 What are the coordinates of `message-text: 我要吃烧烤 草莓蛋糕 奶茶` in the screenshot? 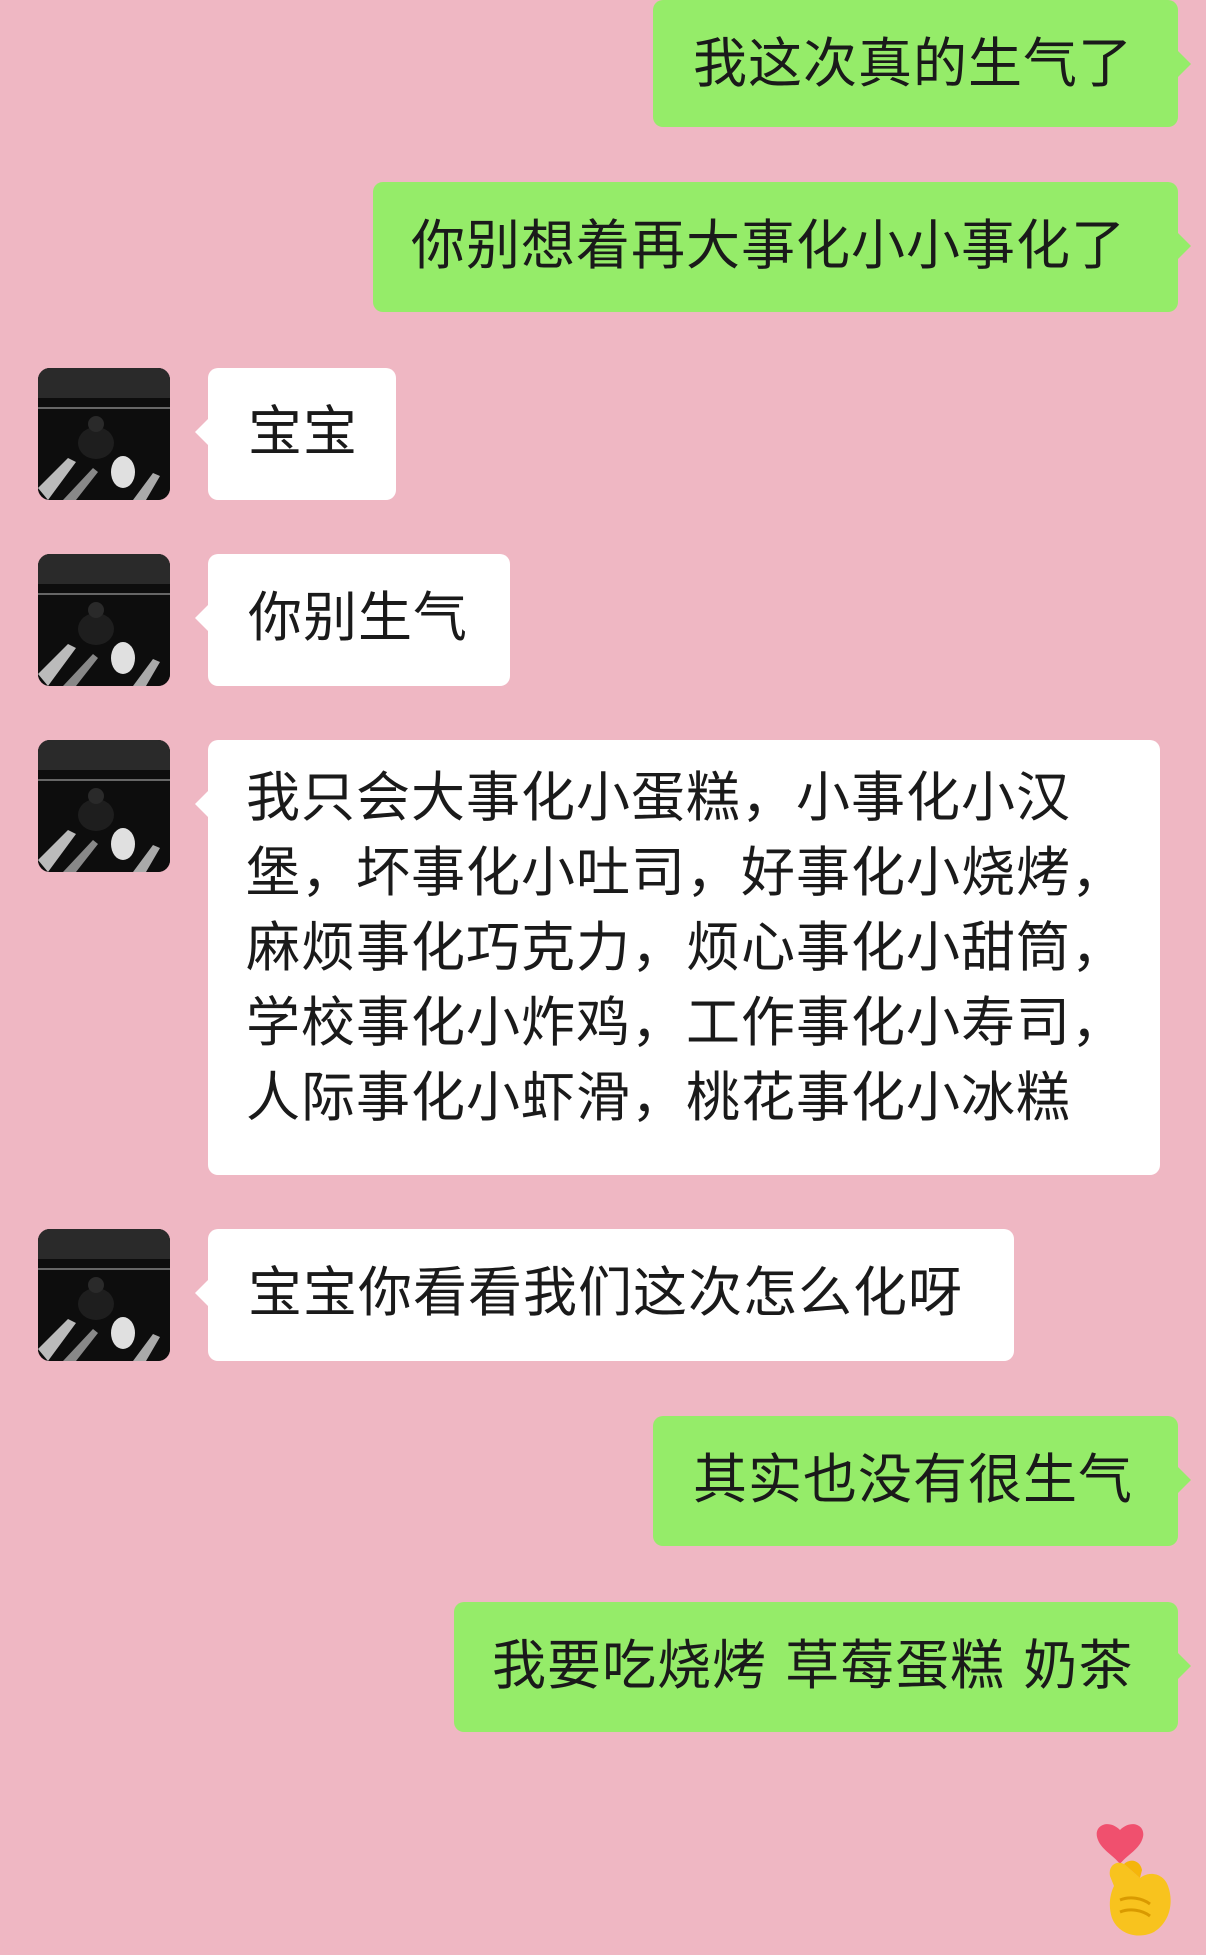 It's located at (813, 1665).